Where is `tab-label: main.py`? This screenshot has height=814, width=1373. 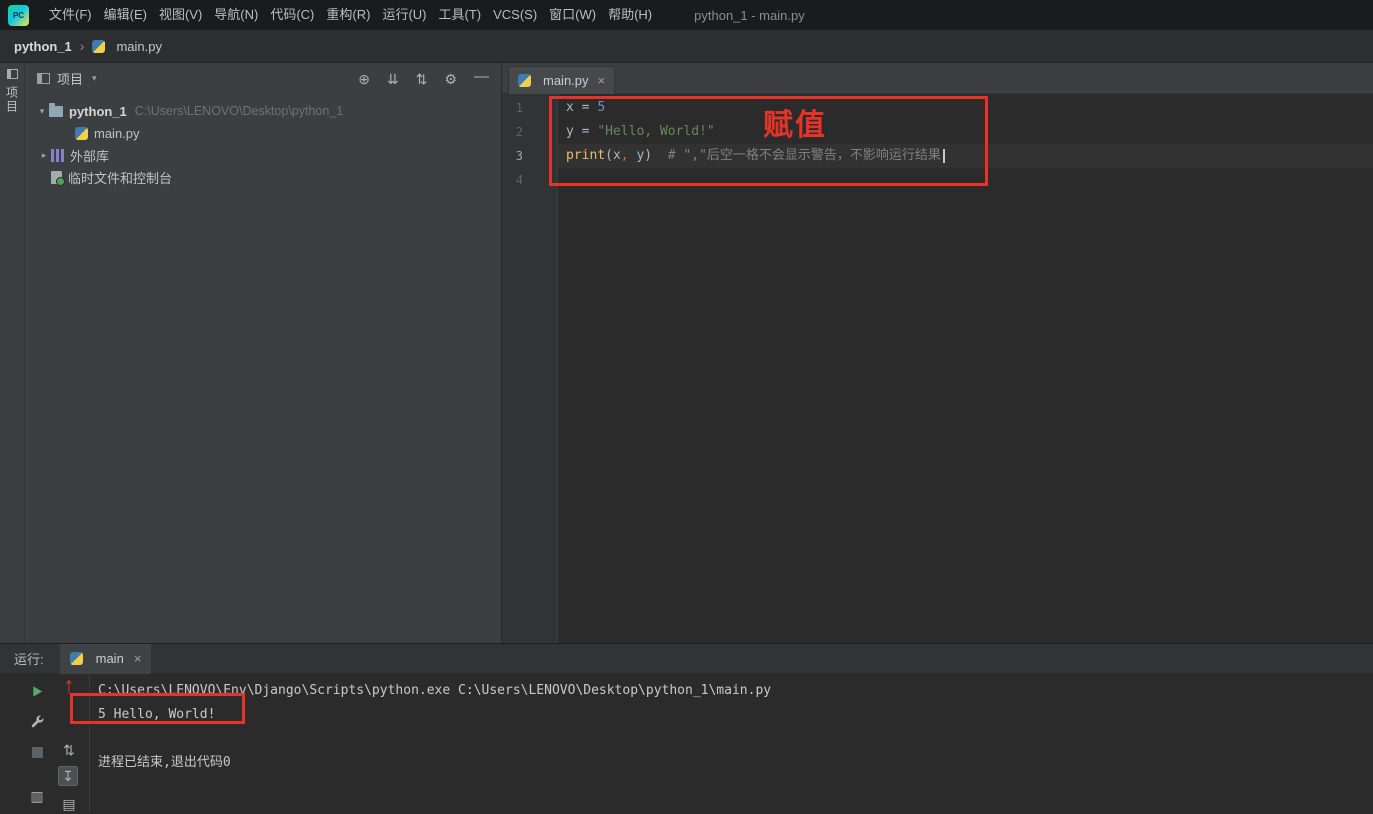
tab-label: main.py is located at coordinates (566, 80).